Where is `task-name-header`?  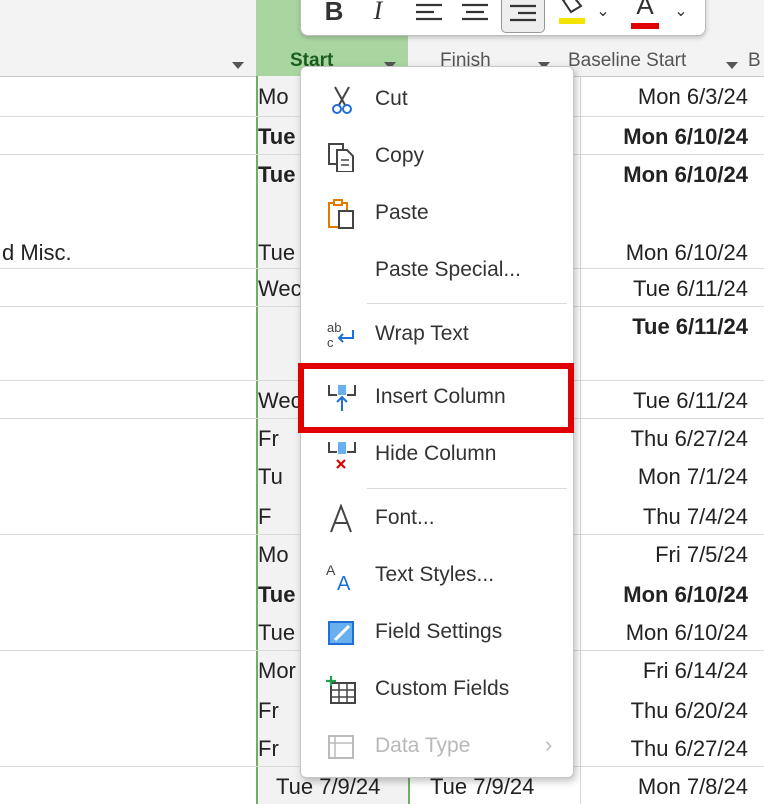
task-name-header is located at coordinates (128, 38).